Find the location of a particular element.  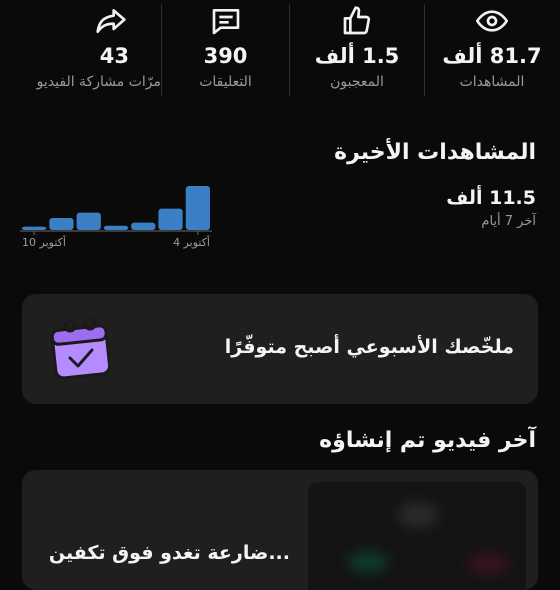

stat-shares: 43 مرّات مشاركة الفيديو is located at coordinates (80, 48).